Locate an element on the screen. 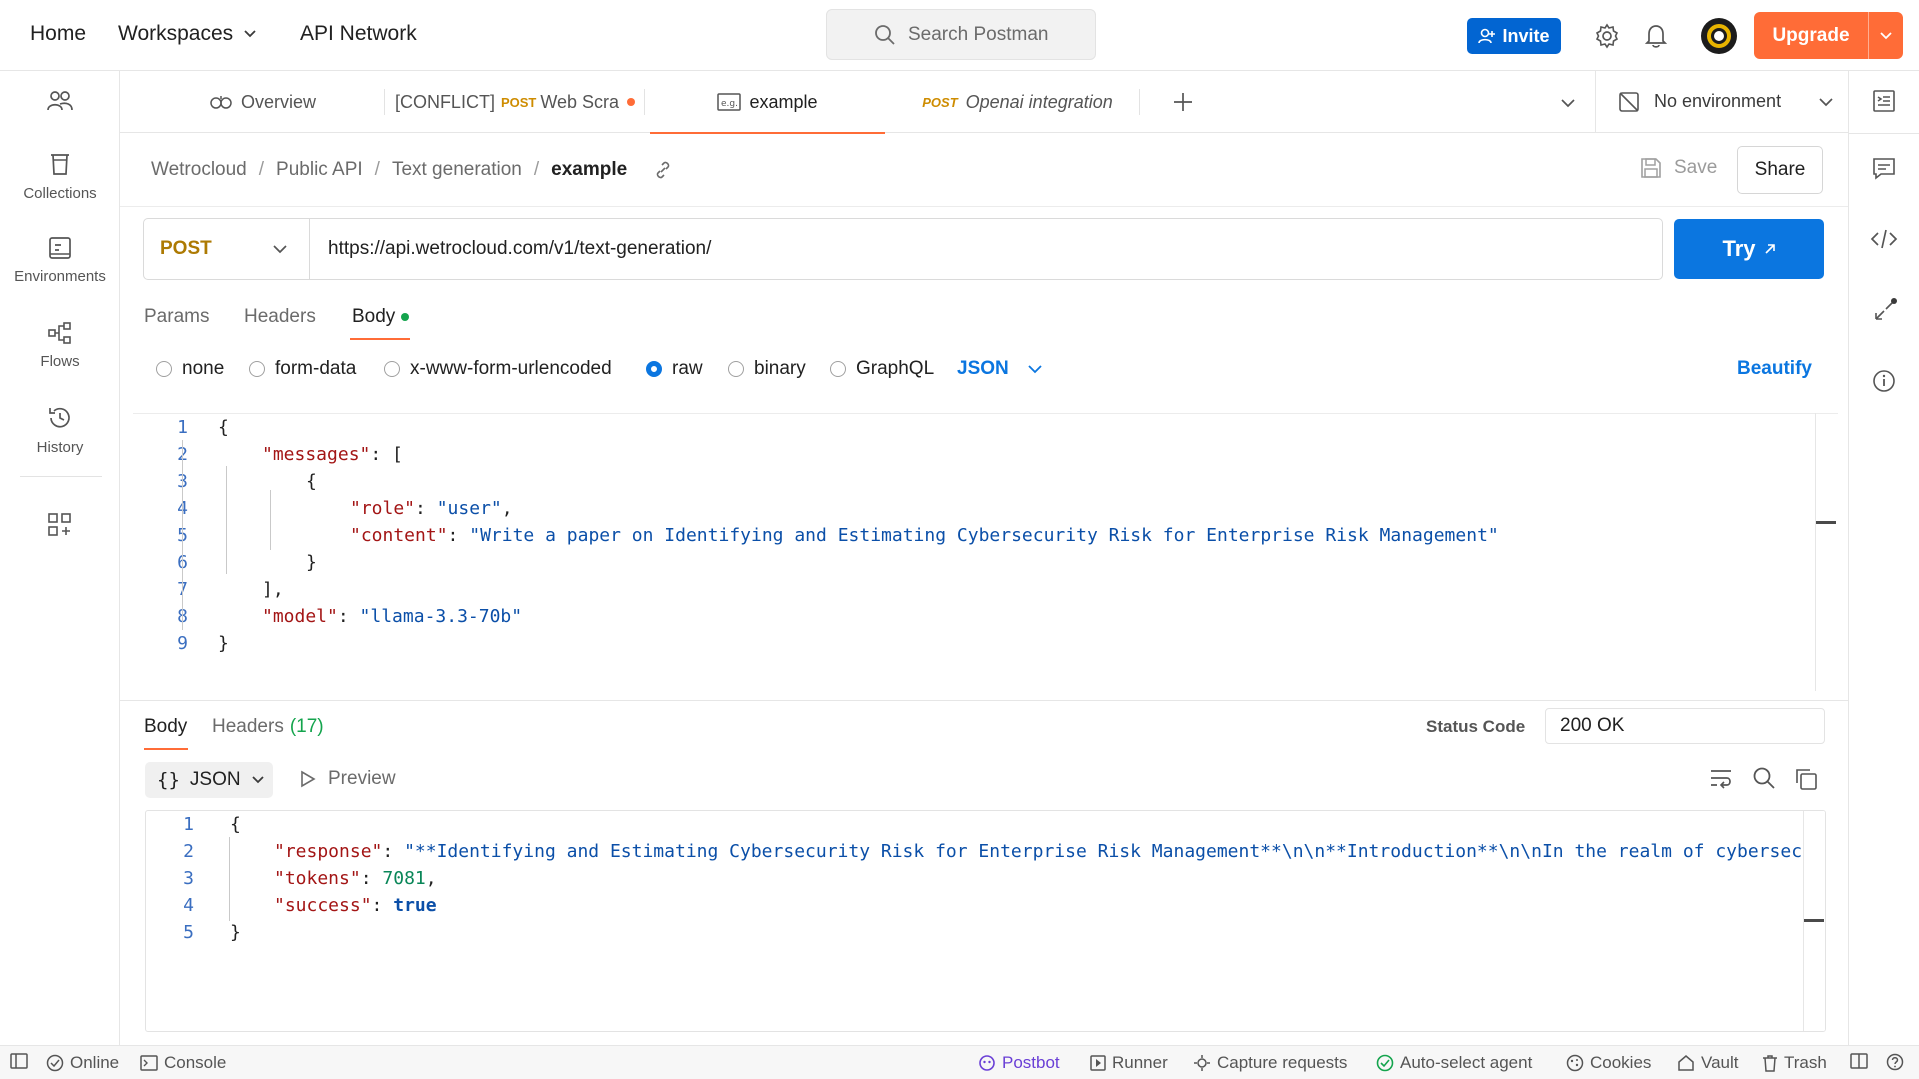 The image size is (1919, 1079). search-placeholder: Search Postman is located at coordinates (978, 34).